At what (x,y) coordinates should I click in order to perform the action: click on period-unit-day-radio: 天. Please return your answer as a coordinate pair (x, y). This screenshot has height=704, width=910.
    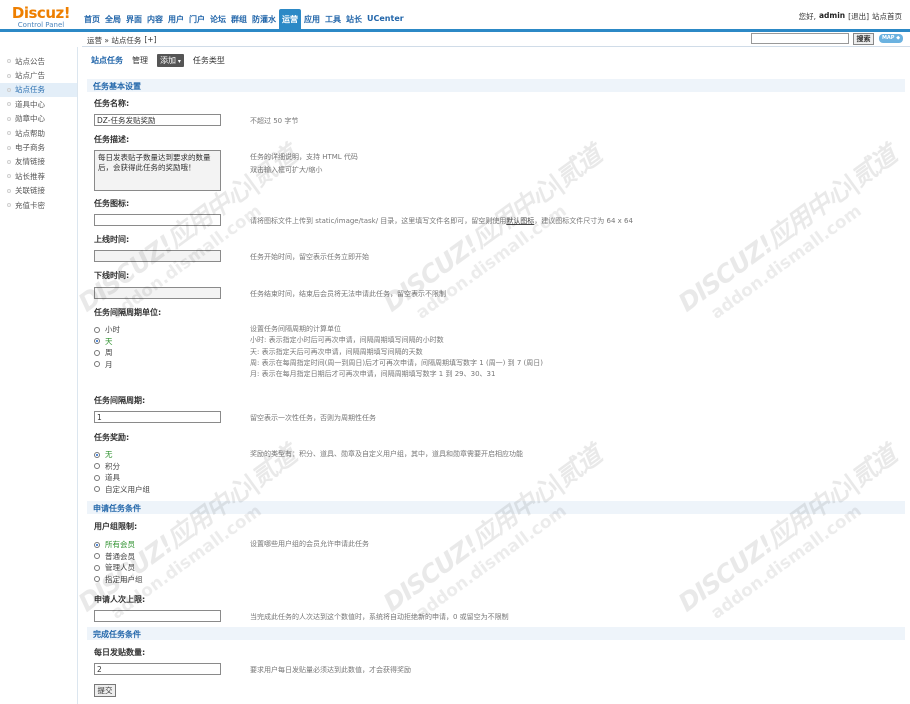
    Looking at the image, I should click on (107, 342).